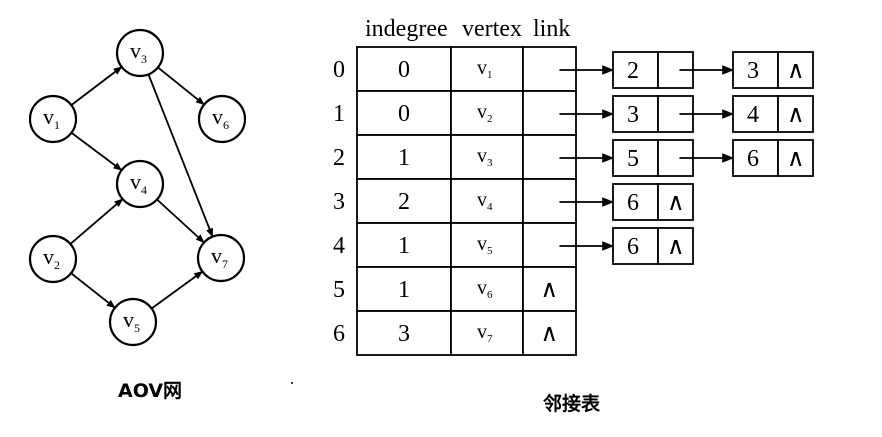 The width and height of the screenshot is (882, 437). What do you see at coordinates (140, 53) in the screenshot?
I see `node-v3: v3` at bounding box center [140, 53].